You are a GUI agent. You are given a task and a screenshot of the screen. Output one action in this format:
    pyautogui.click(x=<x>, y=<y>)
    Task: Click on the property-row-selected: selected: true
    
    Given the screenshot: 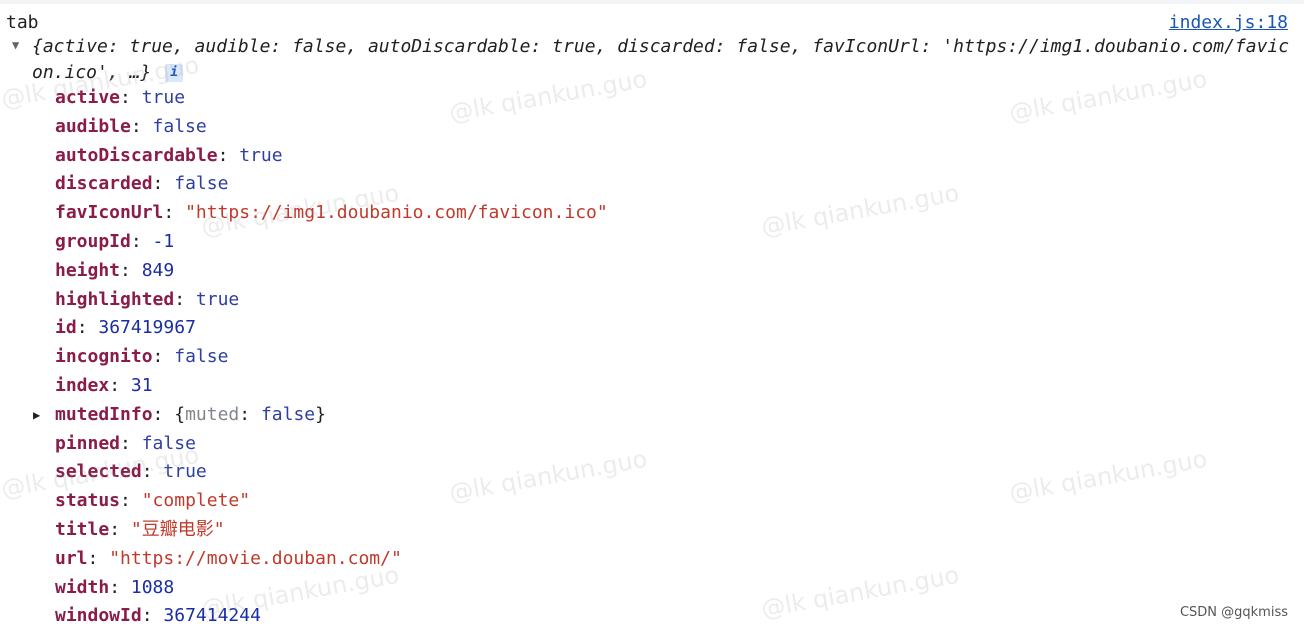 What is the action you would take?
    pyautogui.click(x=131, y=472)
    